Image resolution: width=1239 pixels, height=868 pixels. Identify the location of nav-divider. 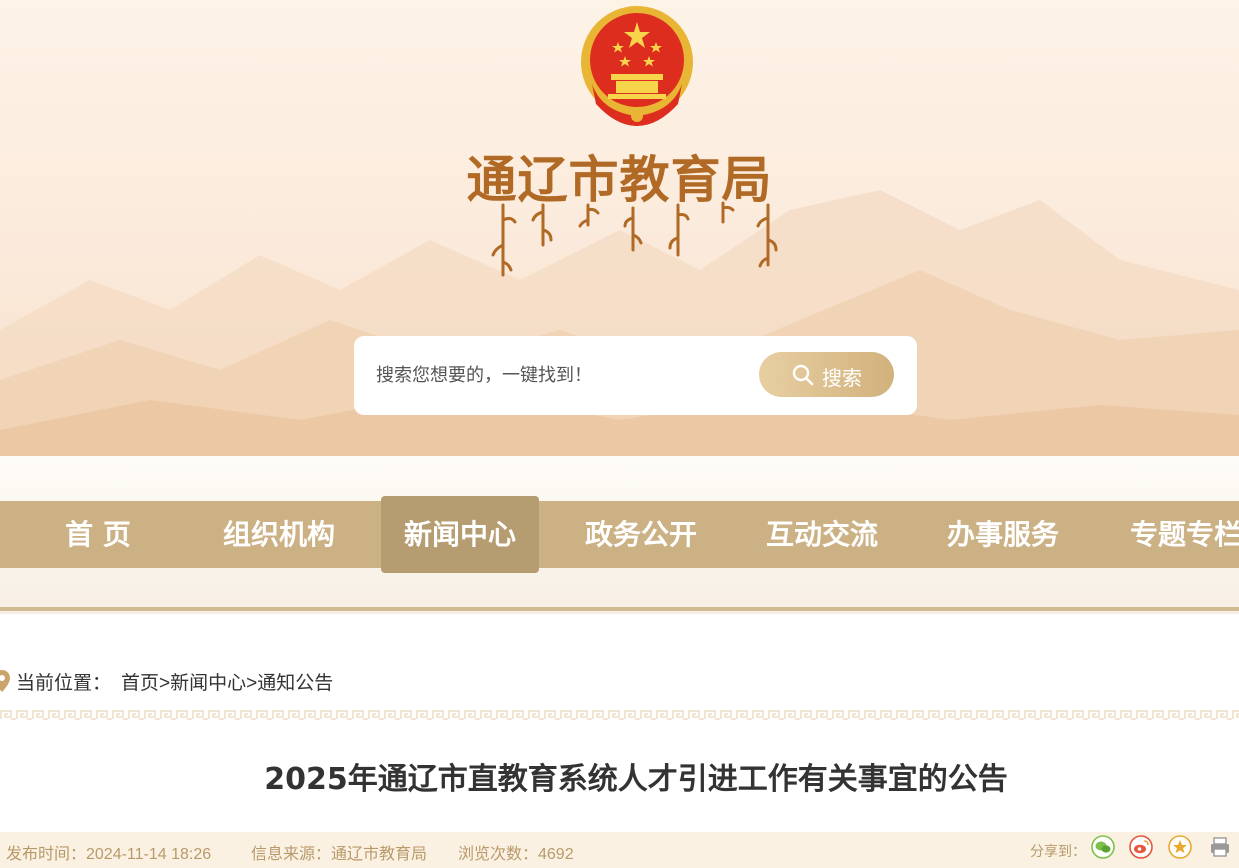
(619, 609).